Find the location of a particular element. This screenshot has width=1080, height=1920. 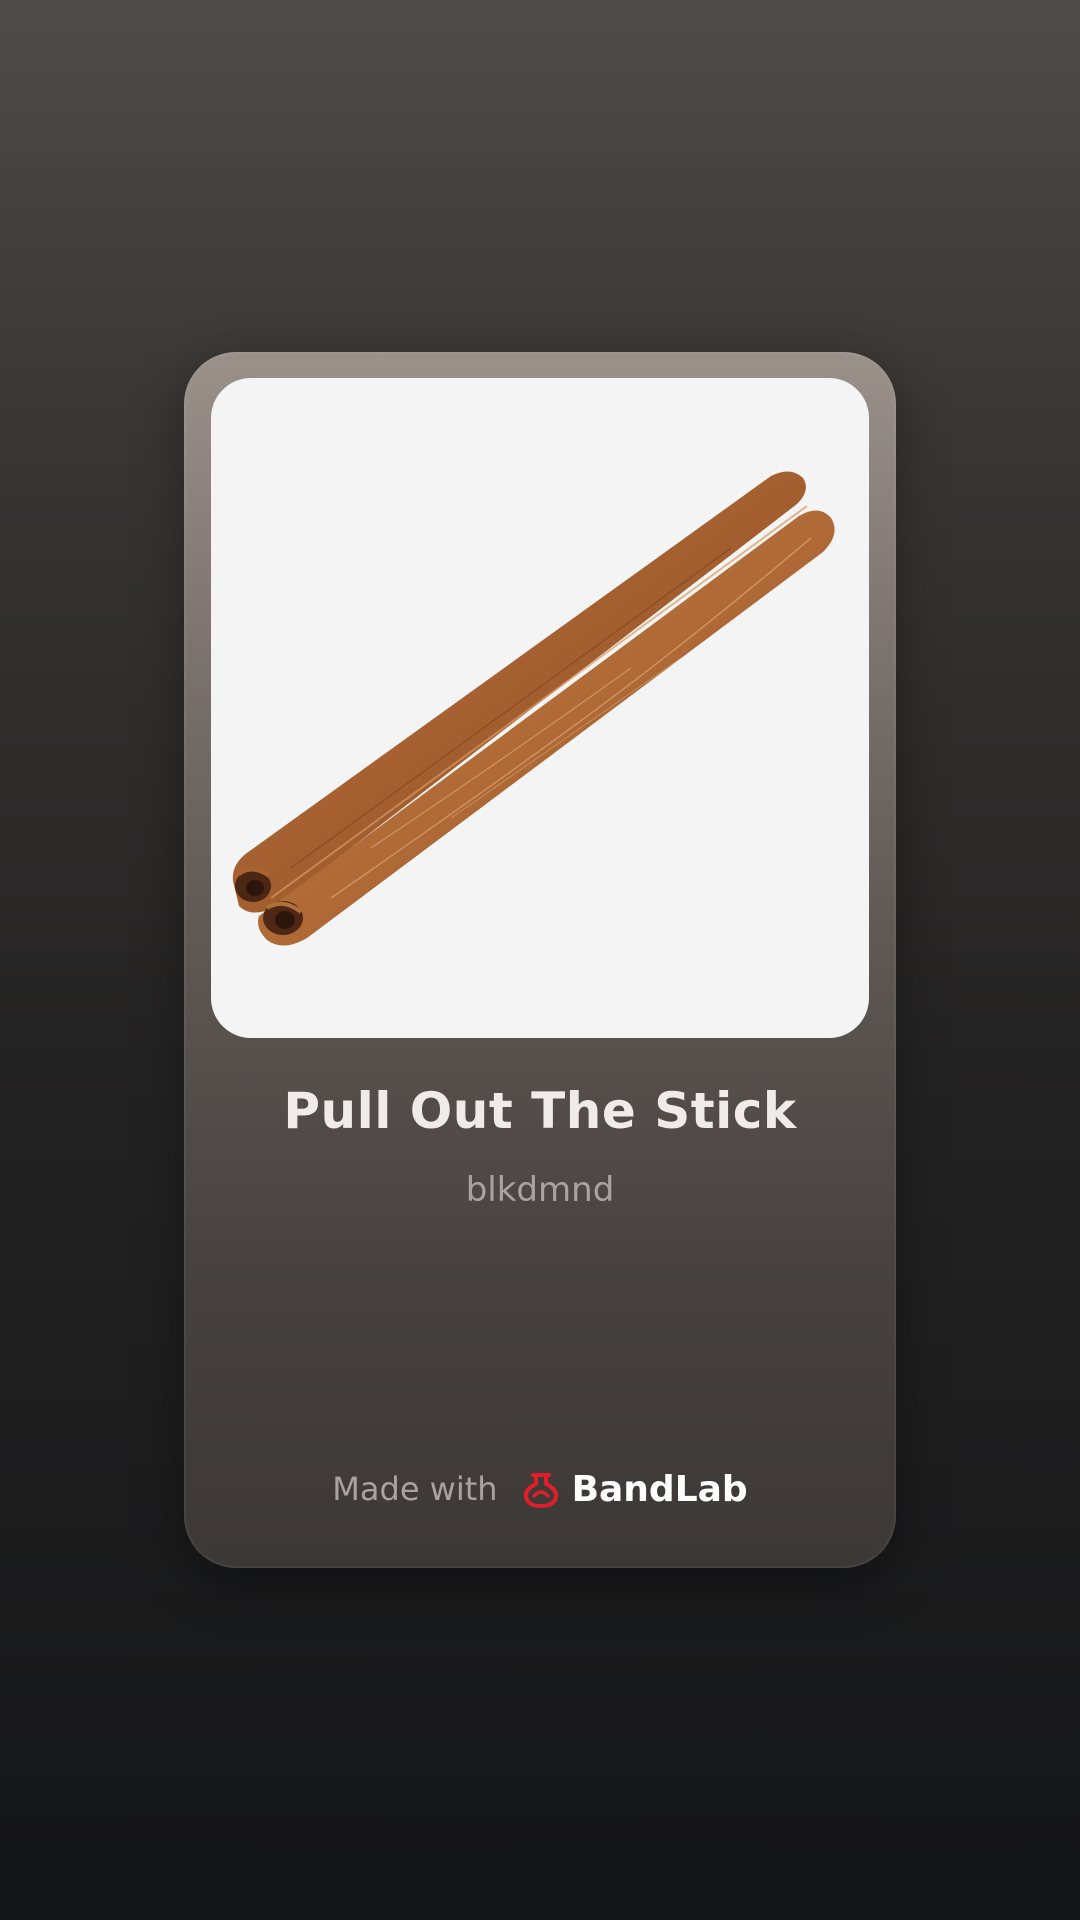

made-with-bandlab: Made with BandLab is located at coordinates (540, 1489).